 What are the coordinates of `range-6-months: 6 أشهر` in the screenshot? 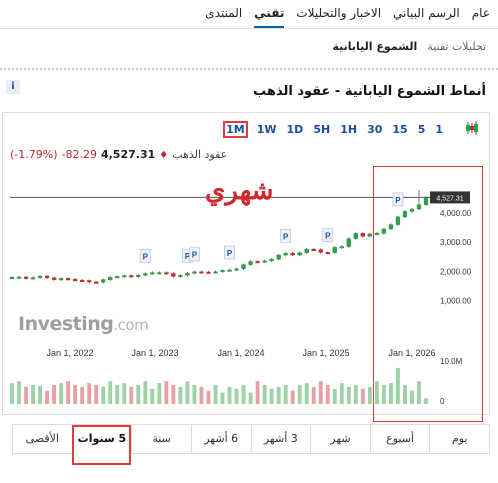 It's located at (220, 439).